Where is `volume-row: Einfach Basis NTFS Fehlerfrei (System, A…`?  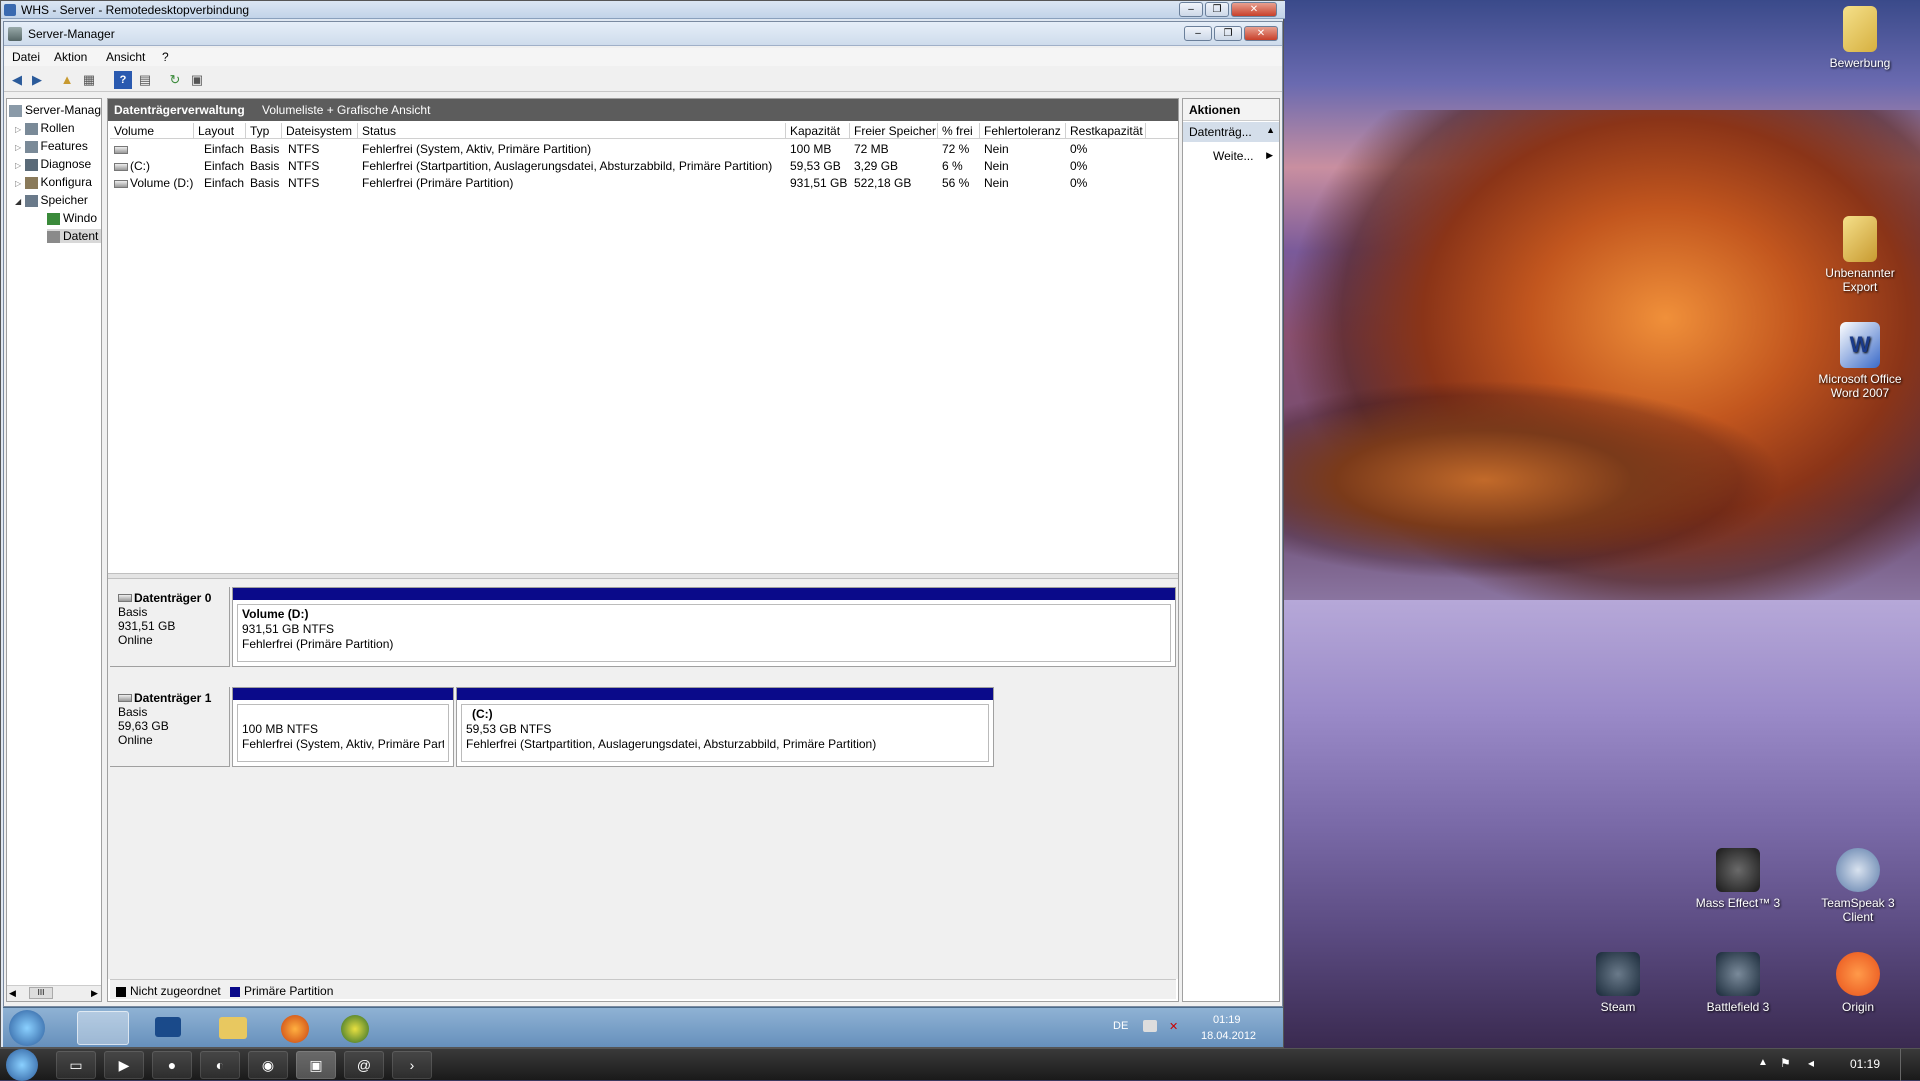 volume-row: Einfach Basis NTFS Fehlerfrei (System, A… is located at coordinates (644, 149).